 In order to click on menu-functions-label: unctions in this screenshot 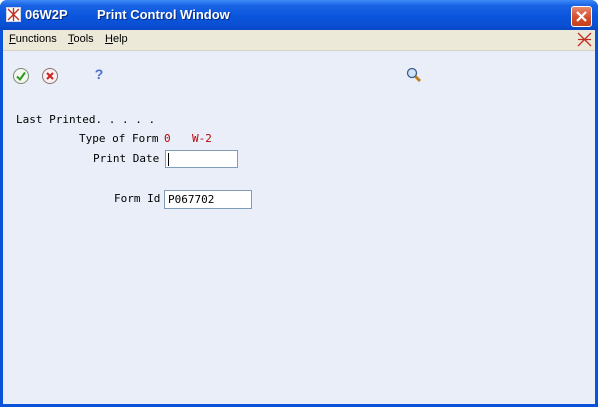, I will do `click(36, 39)`.